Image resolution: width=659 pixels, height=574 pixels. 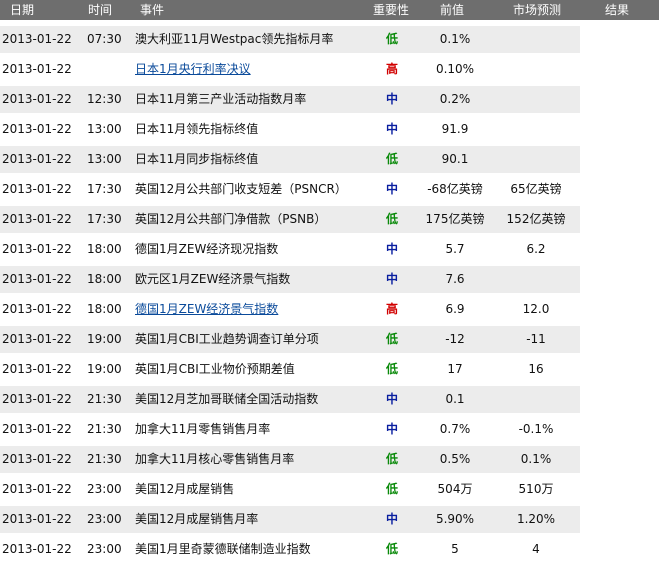 What do you see at coordinates (329, 461) in the screenshot?
I see `table-row: 2013-01-22 21:30 加拿大11月核心零售销售月率 低 0.5% 0.1%` at bounding box center [329, 461].